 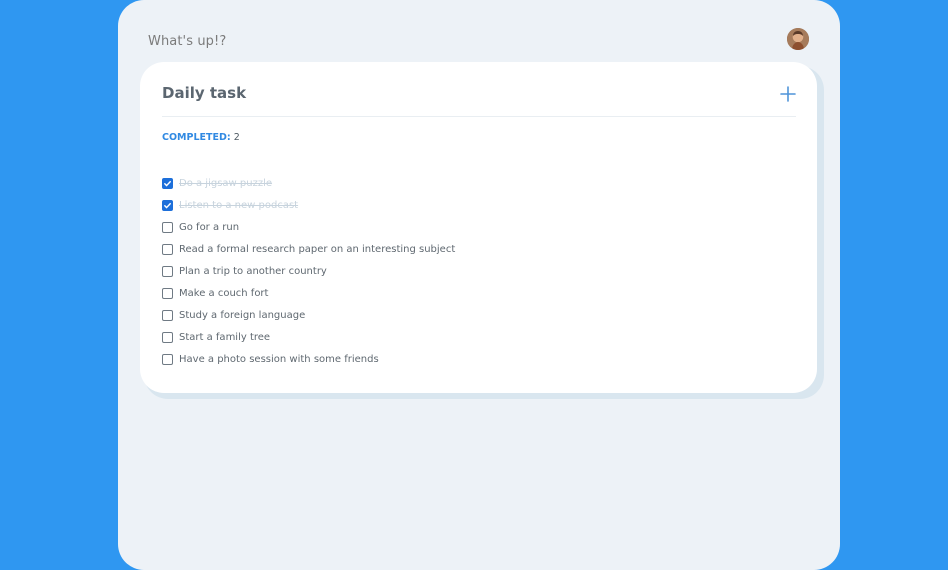 I want to click on avatar-image, so click(x=798, y=39).